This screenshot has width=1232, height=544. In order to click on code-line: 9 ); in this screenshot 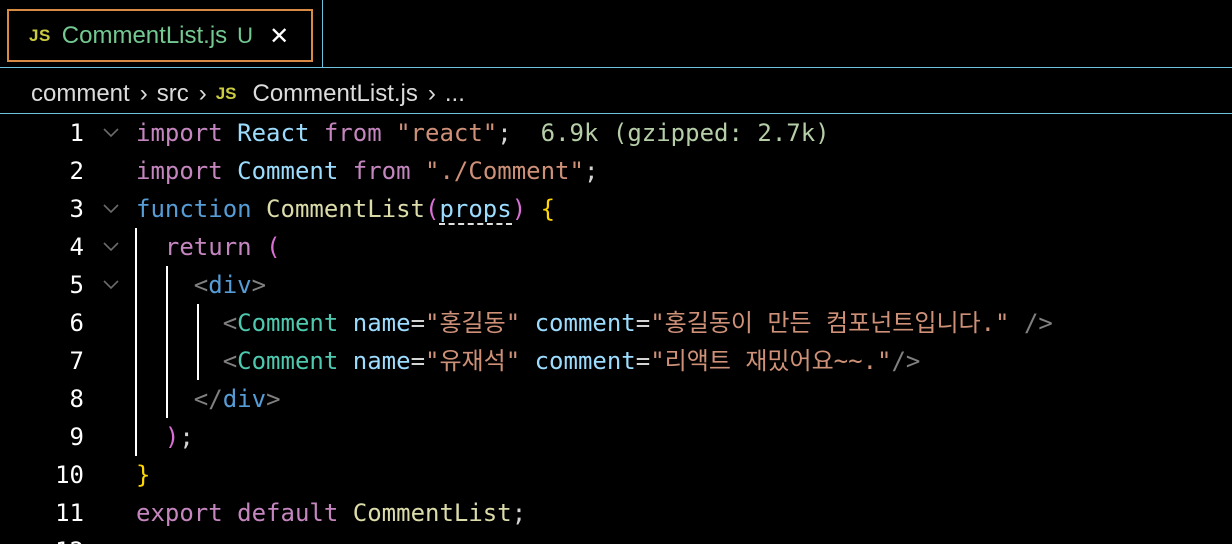, I will do `click(616, 437)`.